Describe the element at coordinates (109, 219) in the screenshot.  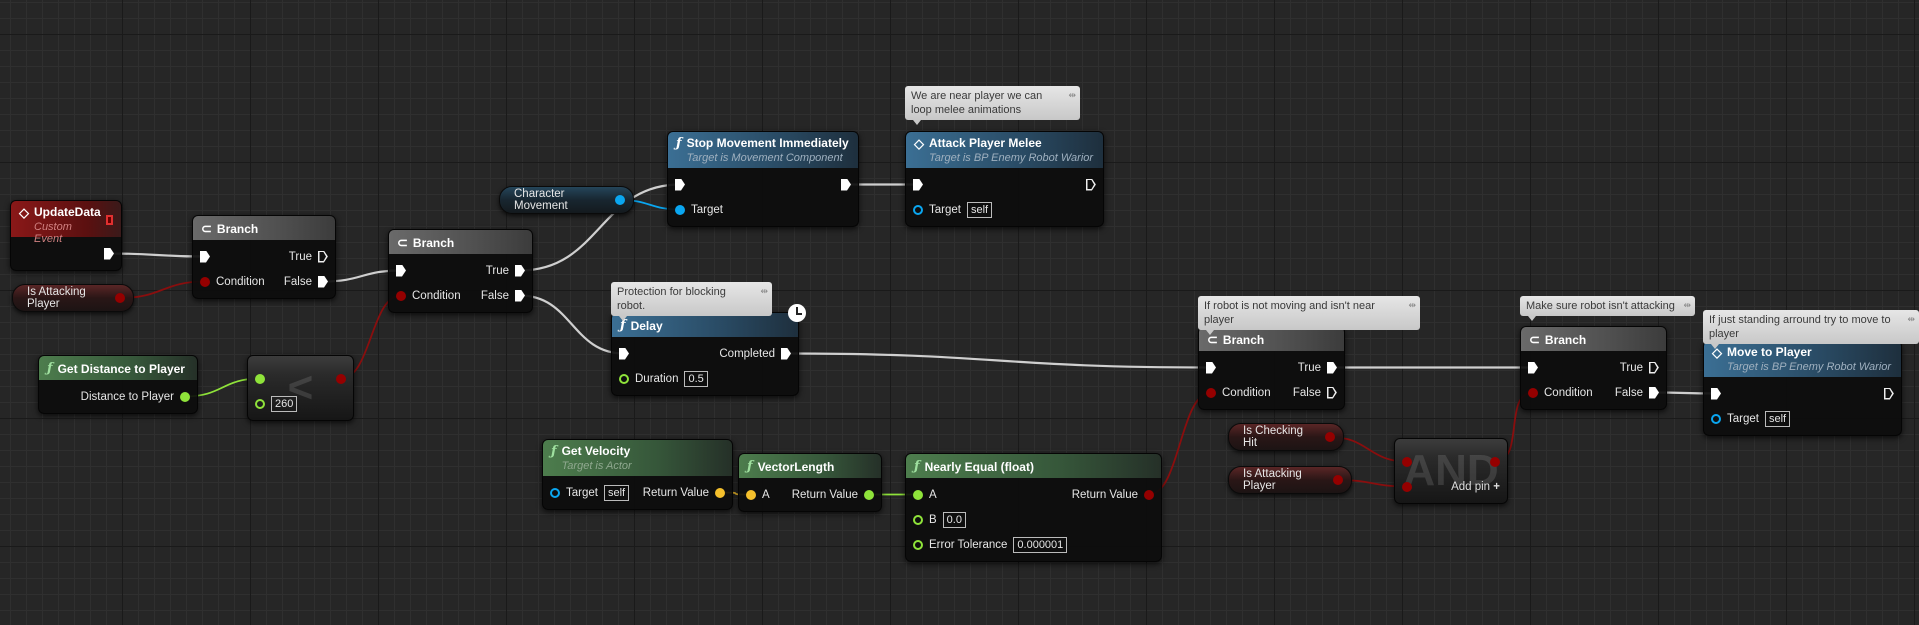
I see `delegate-pin-icon` at that location.